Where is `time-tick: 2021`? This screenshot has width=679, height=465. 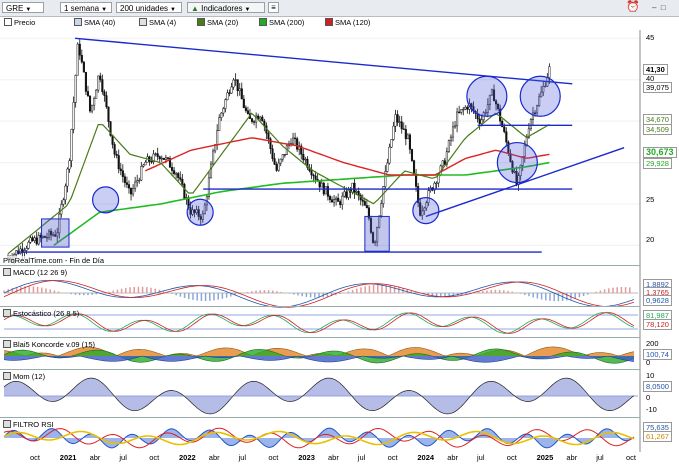
time-tick: 2021 is located at coordinates (68, 457).